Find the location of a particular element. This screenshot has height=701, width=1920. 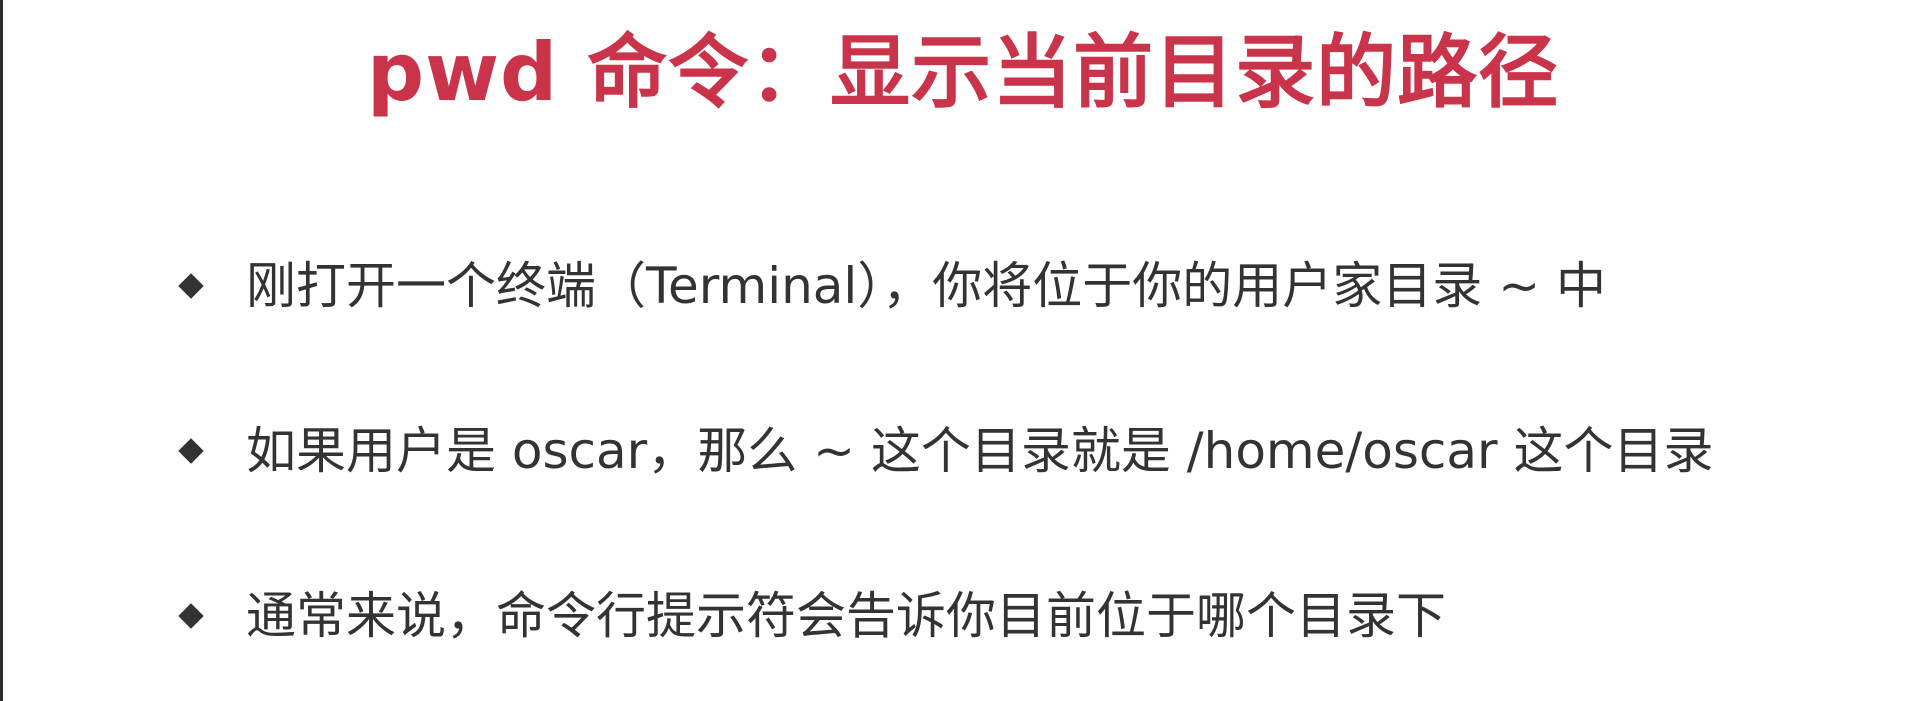

bullet-text: 如果用户是 oscar，那么 ~ 这个目录就是 /home/oscar 这个目录 is located at coordinates (980, 450).